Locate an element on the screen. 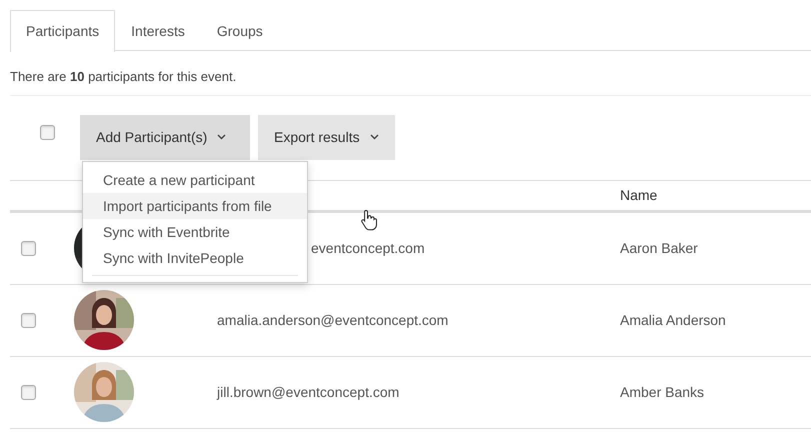  email-text: eventconcept.com is located at coordinates (368, 248).